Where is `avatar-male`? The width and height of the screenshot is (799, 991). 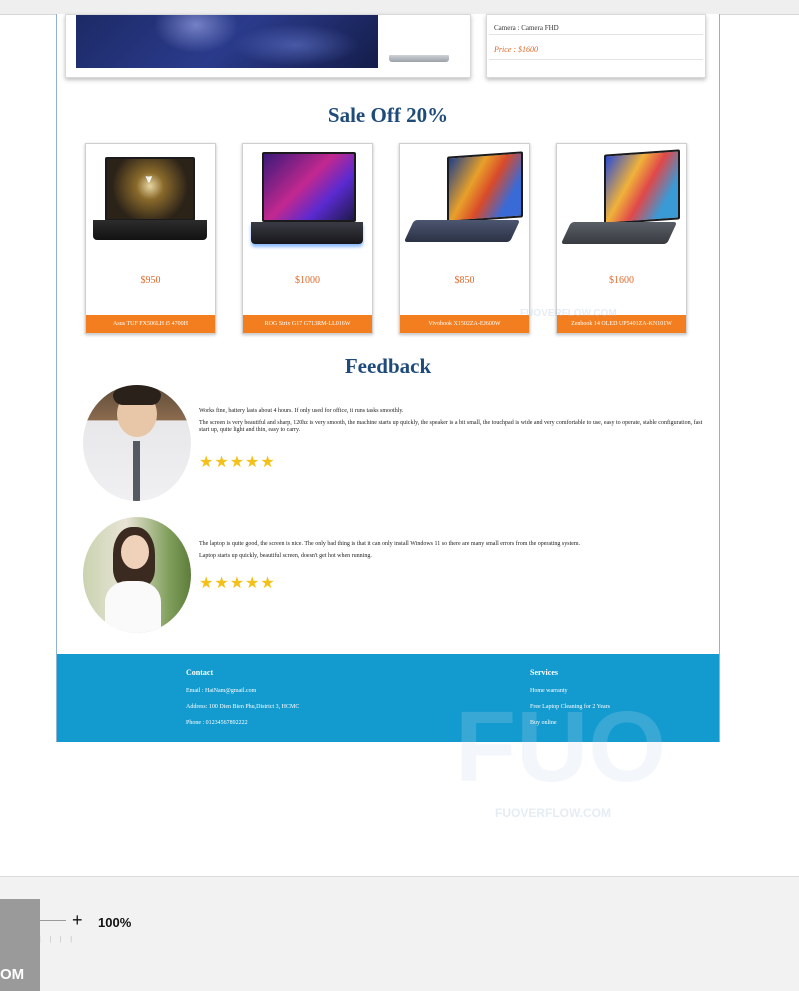 avatar-male is located at coordinates (137, 443).